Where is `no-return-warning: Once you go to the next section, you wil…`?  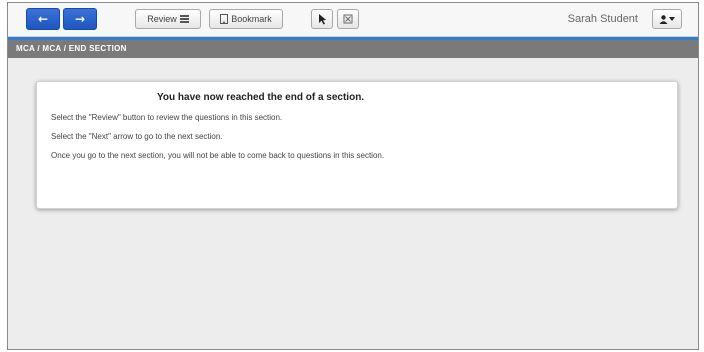 no-return-warning: Once you go to the next section, you wil… is located at coordinates (218, 155).